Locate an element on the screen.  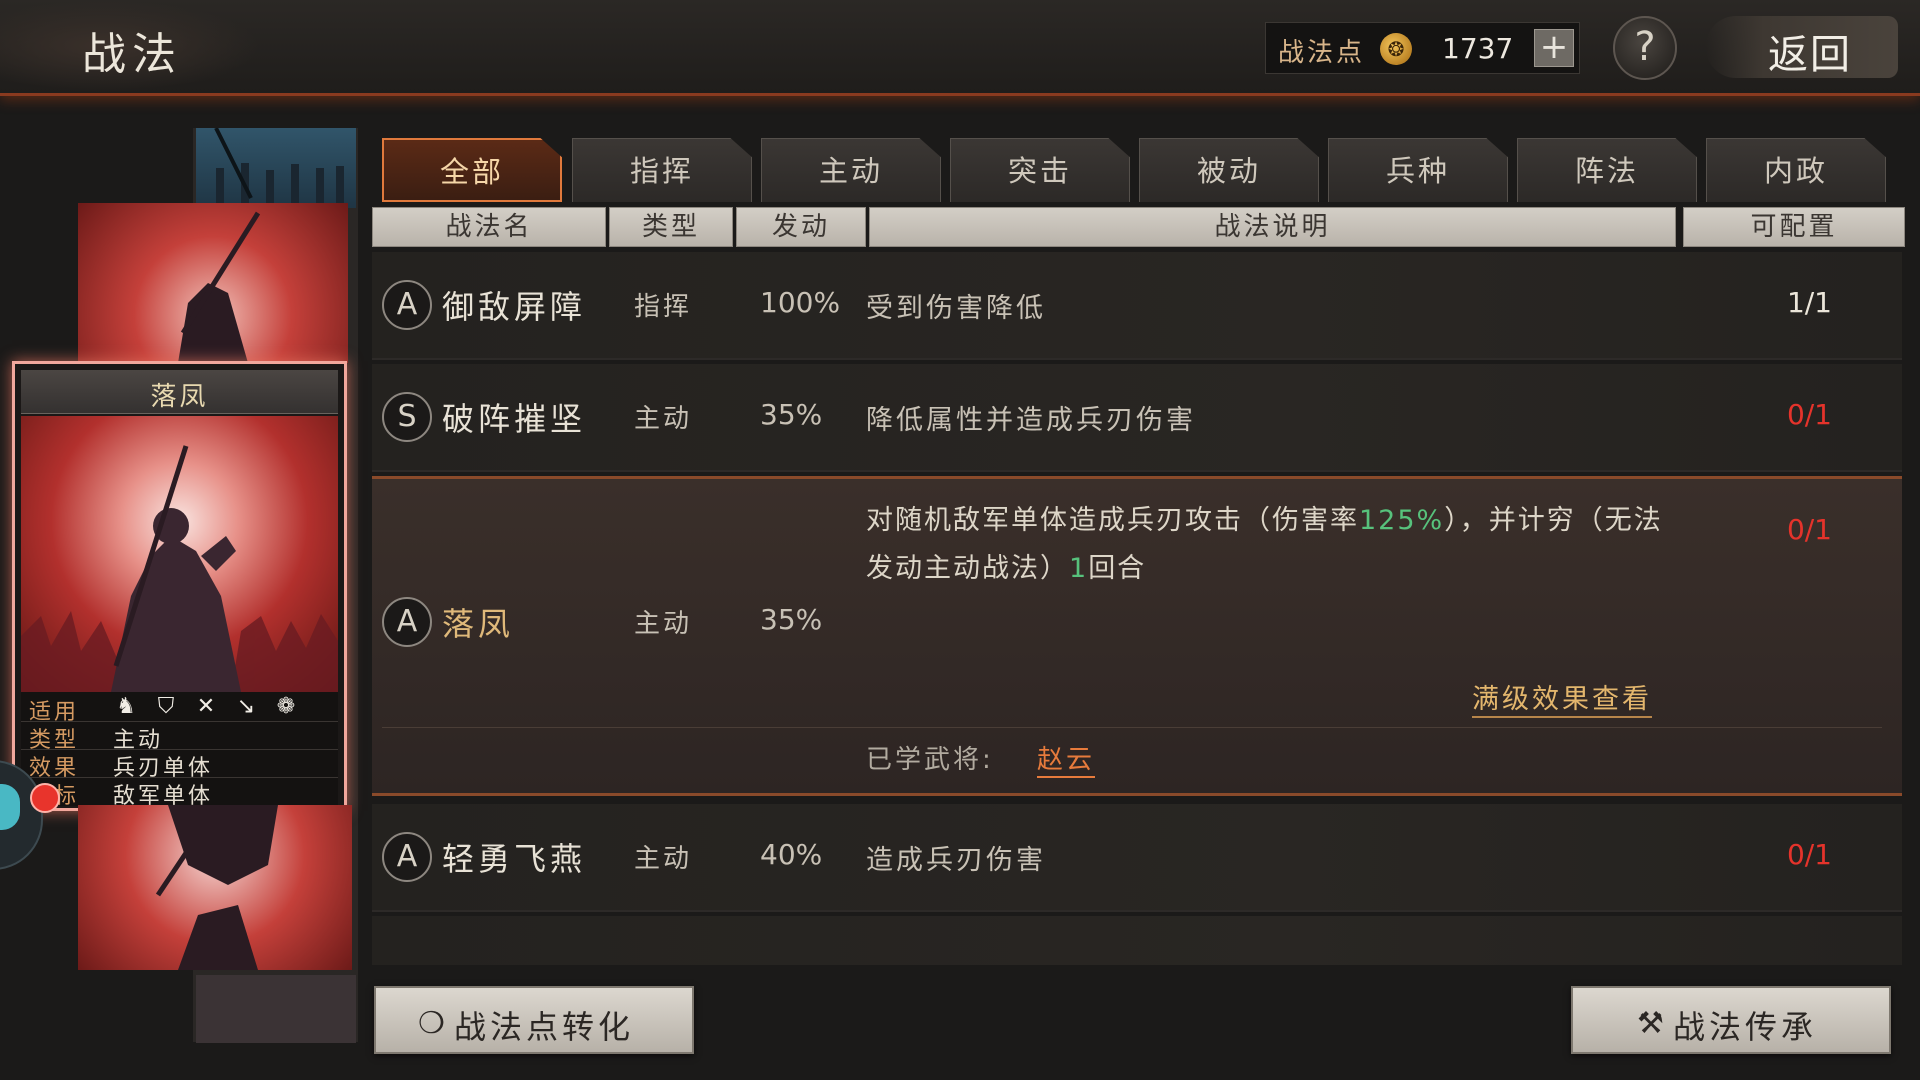
inherit-skill-label: 战法传承 is located at coordinates (1745, 1027).